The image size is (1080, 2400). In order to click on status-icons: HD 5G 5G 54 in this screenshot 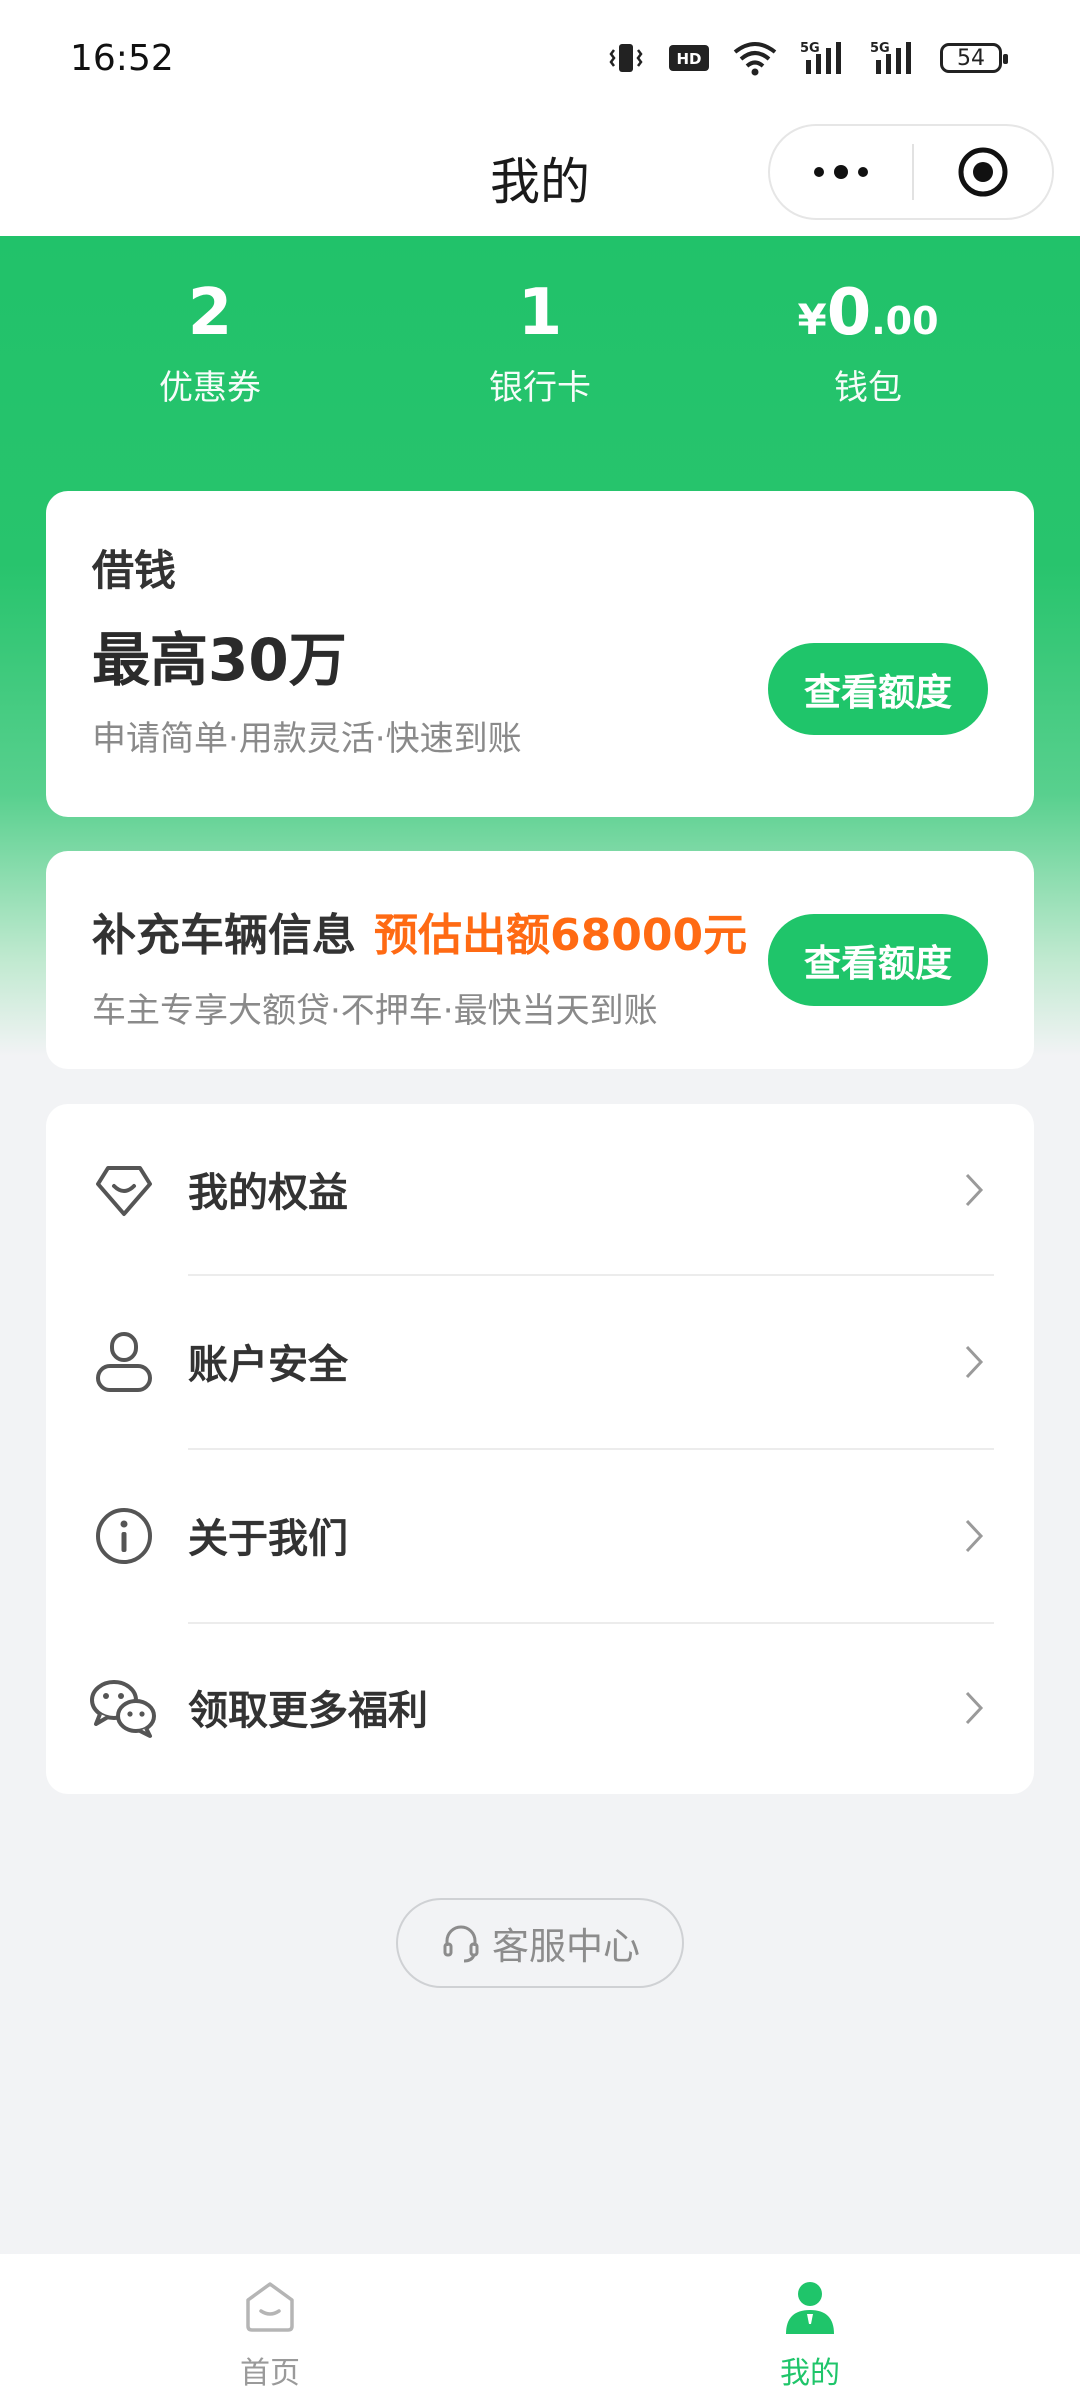, I will do `click(807, 58)`.